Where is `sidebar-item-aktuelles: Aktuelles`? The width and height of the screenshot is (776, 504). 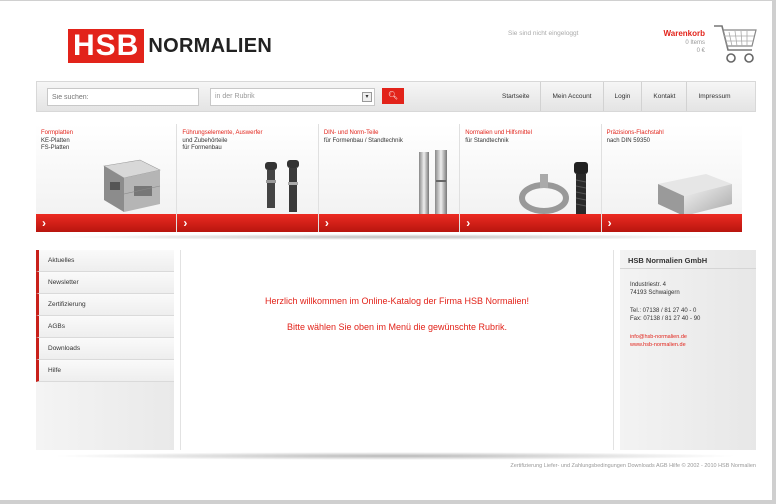
sidebar-item-aktuelles: Aktuelles is located at coordinates (105, 261).